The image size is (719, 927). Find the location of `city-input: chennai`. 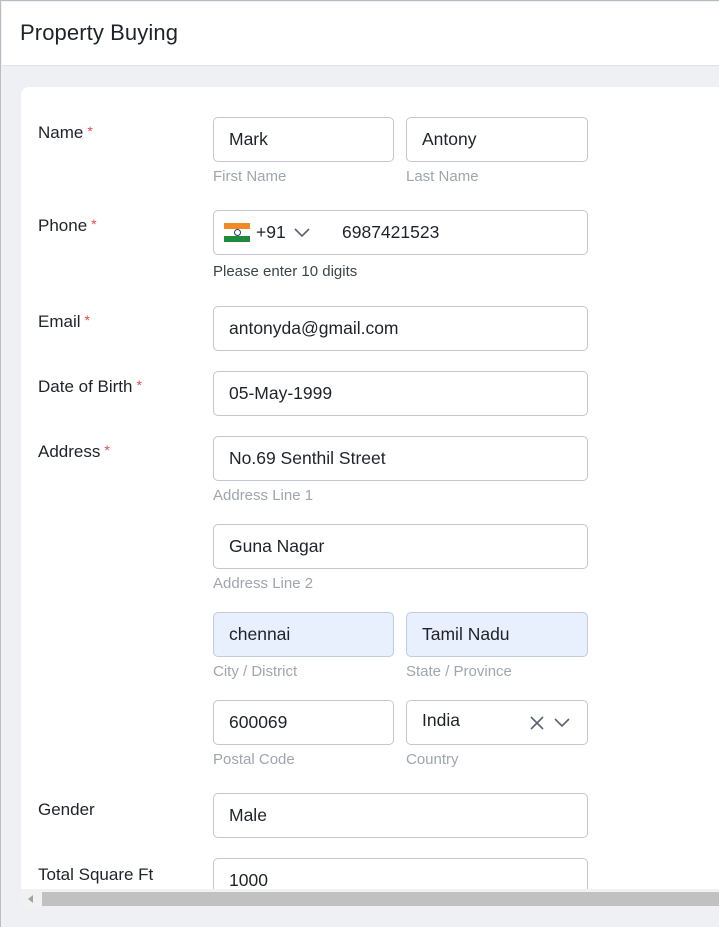

city-input: chennai is located at coordinates (303, 634).